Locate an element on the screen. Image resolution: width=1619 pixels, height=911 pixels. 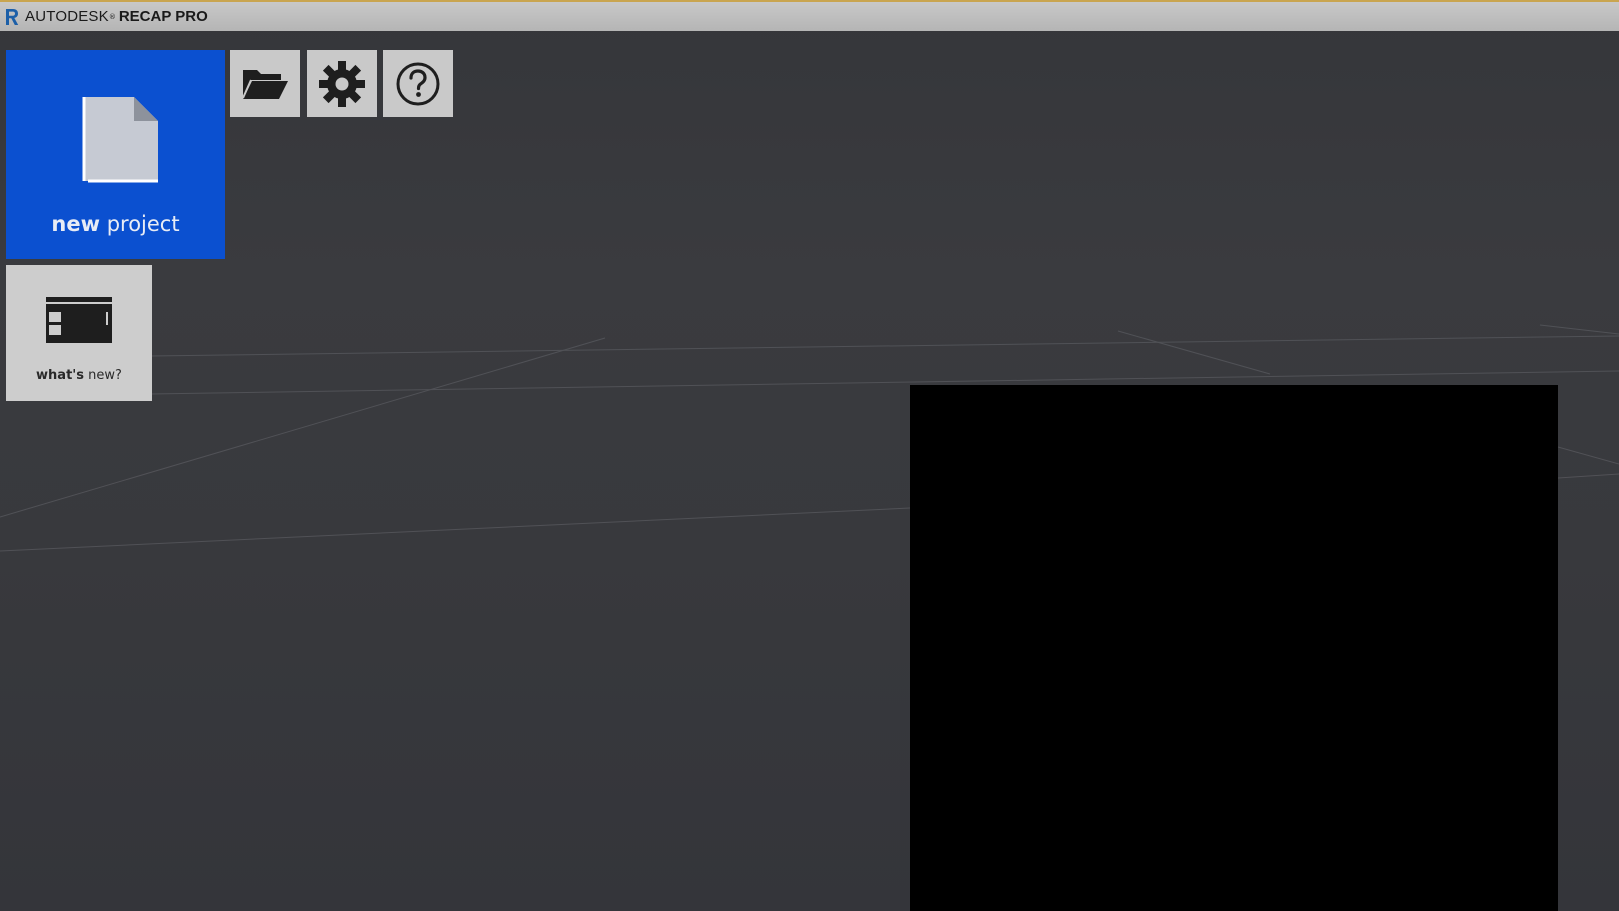
brand-name: AUTODESK is located at coordinates (67, 16).